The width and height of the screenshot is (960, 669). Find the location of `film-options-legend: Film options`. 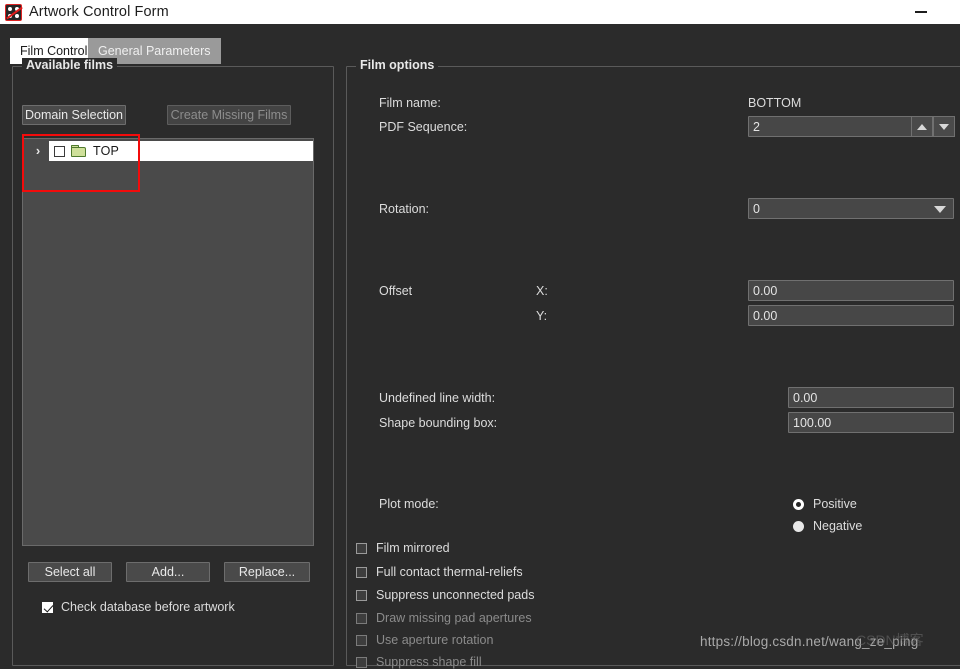

film-options-legend: Film options is located at coordinates (397, 65).